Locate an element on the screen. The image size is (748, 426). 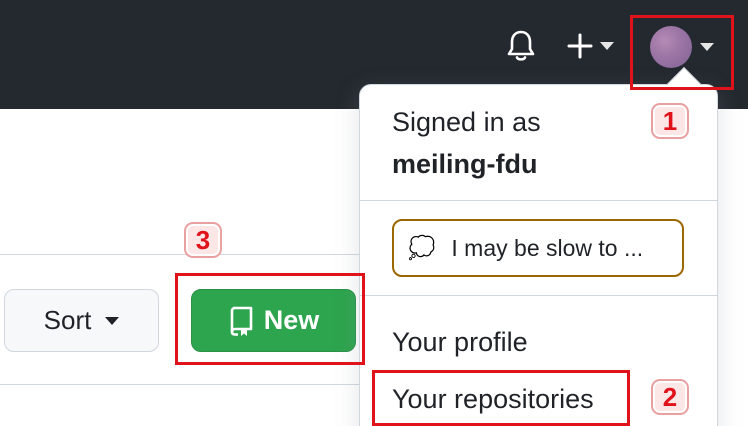
annotation-box-your-repositories is located at coordinates (501, 398).